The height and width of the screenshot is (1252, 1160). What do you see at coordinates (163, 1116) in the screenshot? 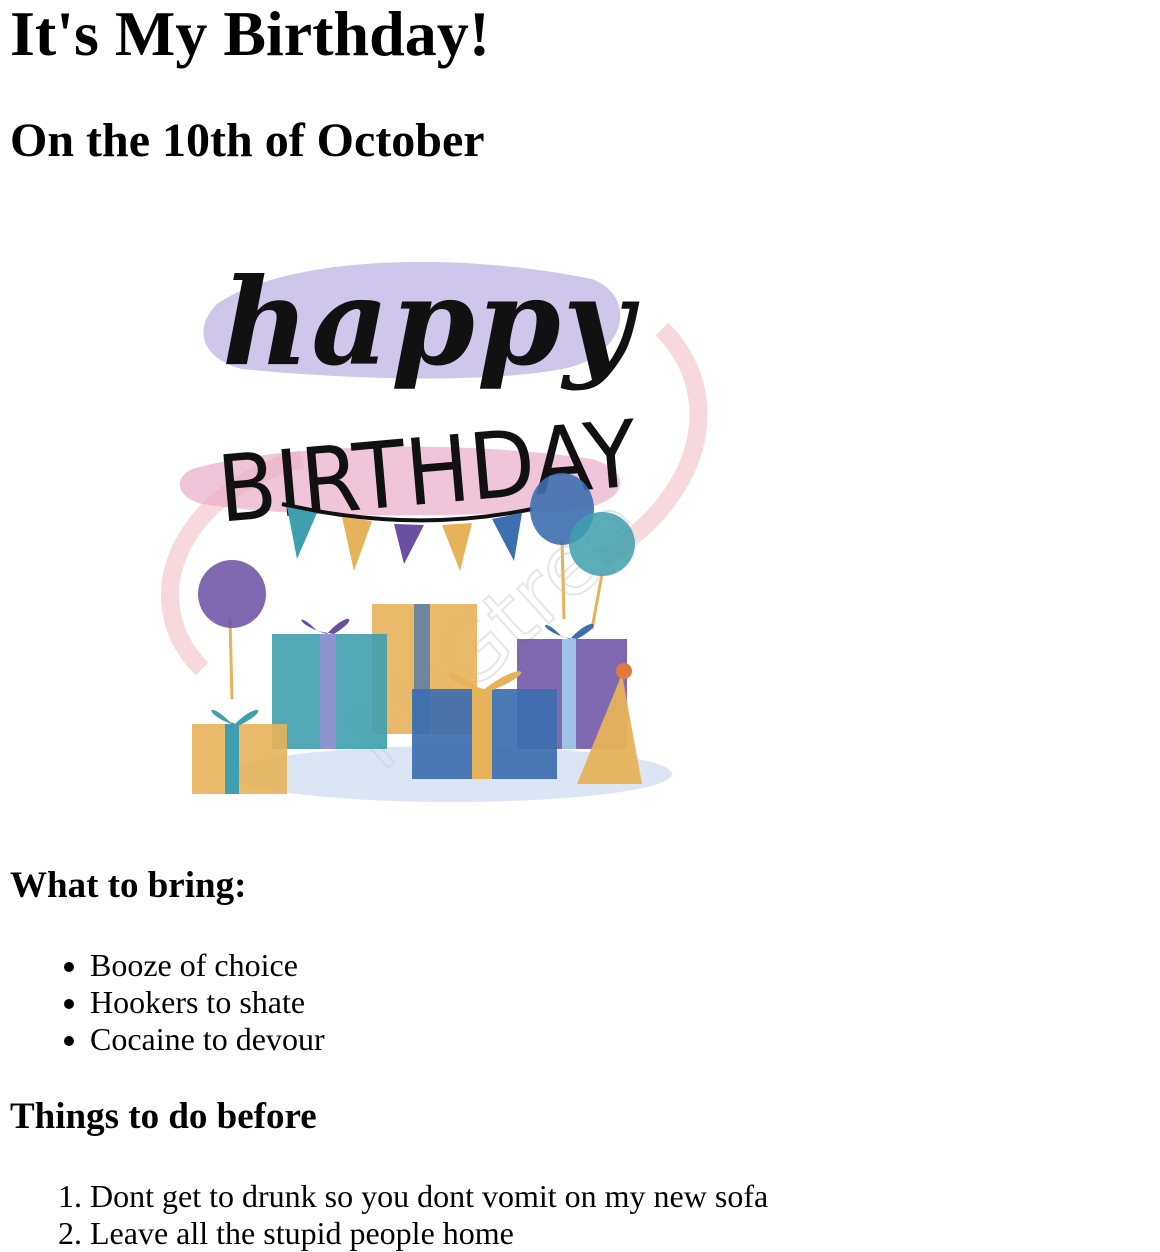
I see `before-heading: Things to do before` at bounding box center [163, 1116].